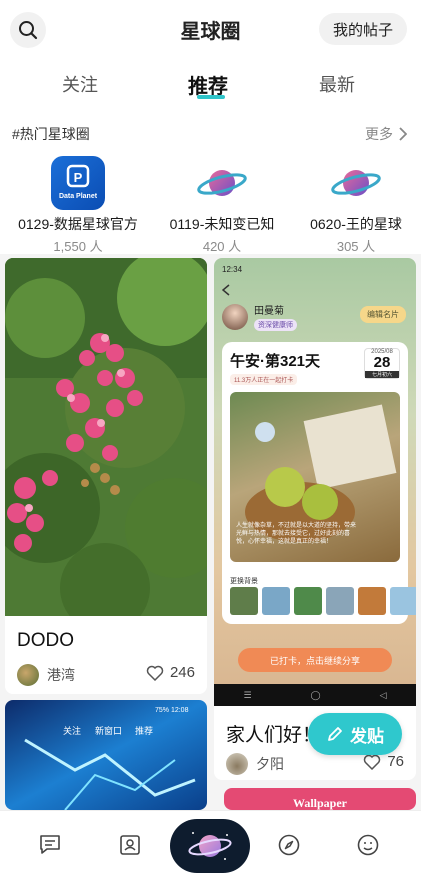 Image resolution: width=421 pixels, height=879 pixels. I want to click on data-planet-logo: P Data Planet, so click(78, 183).